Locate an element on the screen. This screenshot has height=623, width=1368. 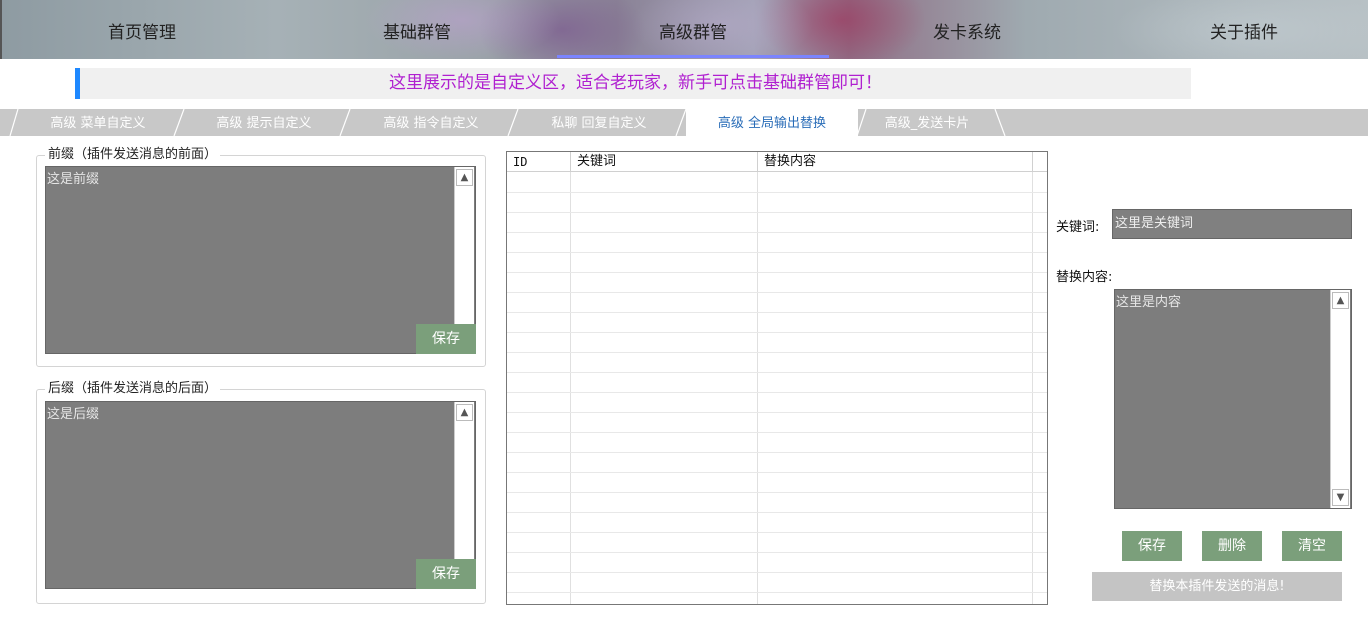
tab-send-card: 高级_发送卡片 is located at coordinates (927, 122).